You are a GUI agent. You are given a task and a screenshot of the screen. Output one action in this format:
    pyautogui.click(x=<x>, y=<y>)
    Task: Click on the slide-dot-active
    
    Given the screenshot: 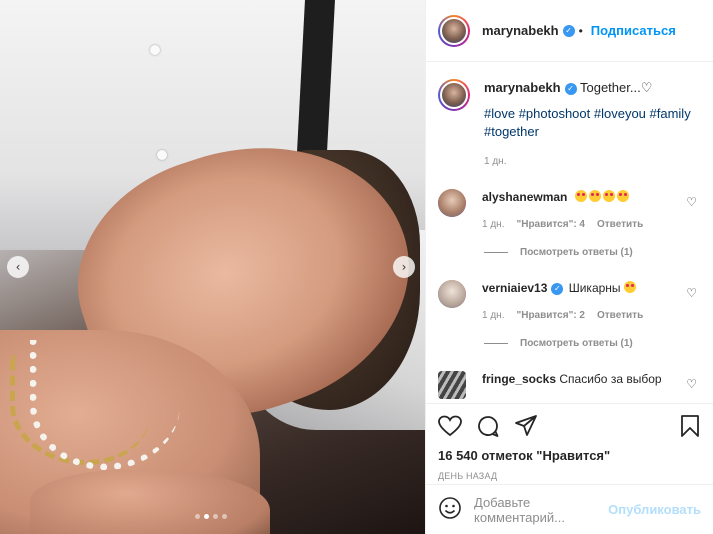 What is the action you would take?
    pyautogui.click(x=206, y=516)
    